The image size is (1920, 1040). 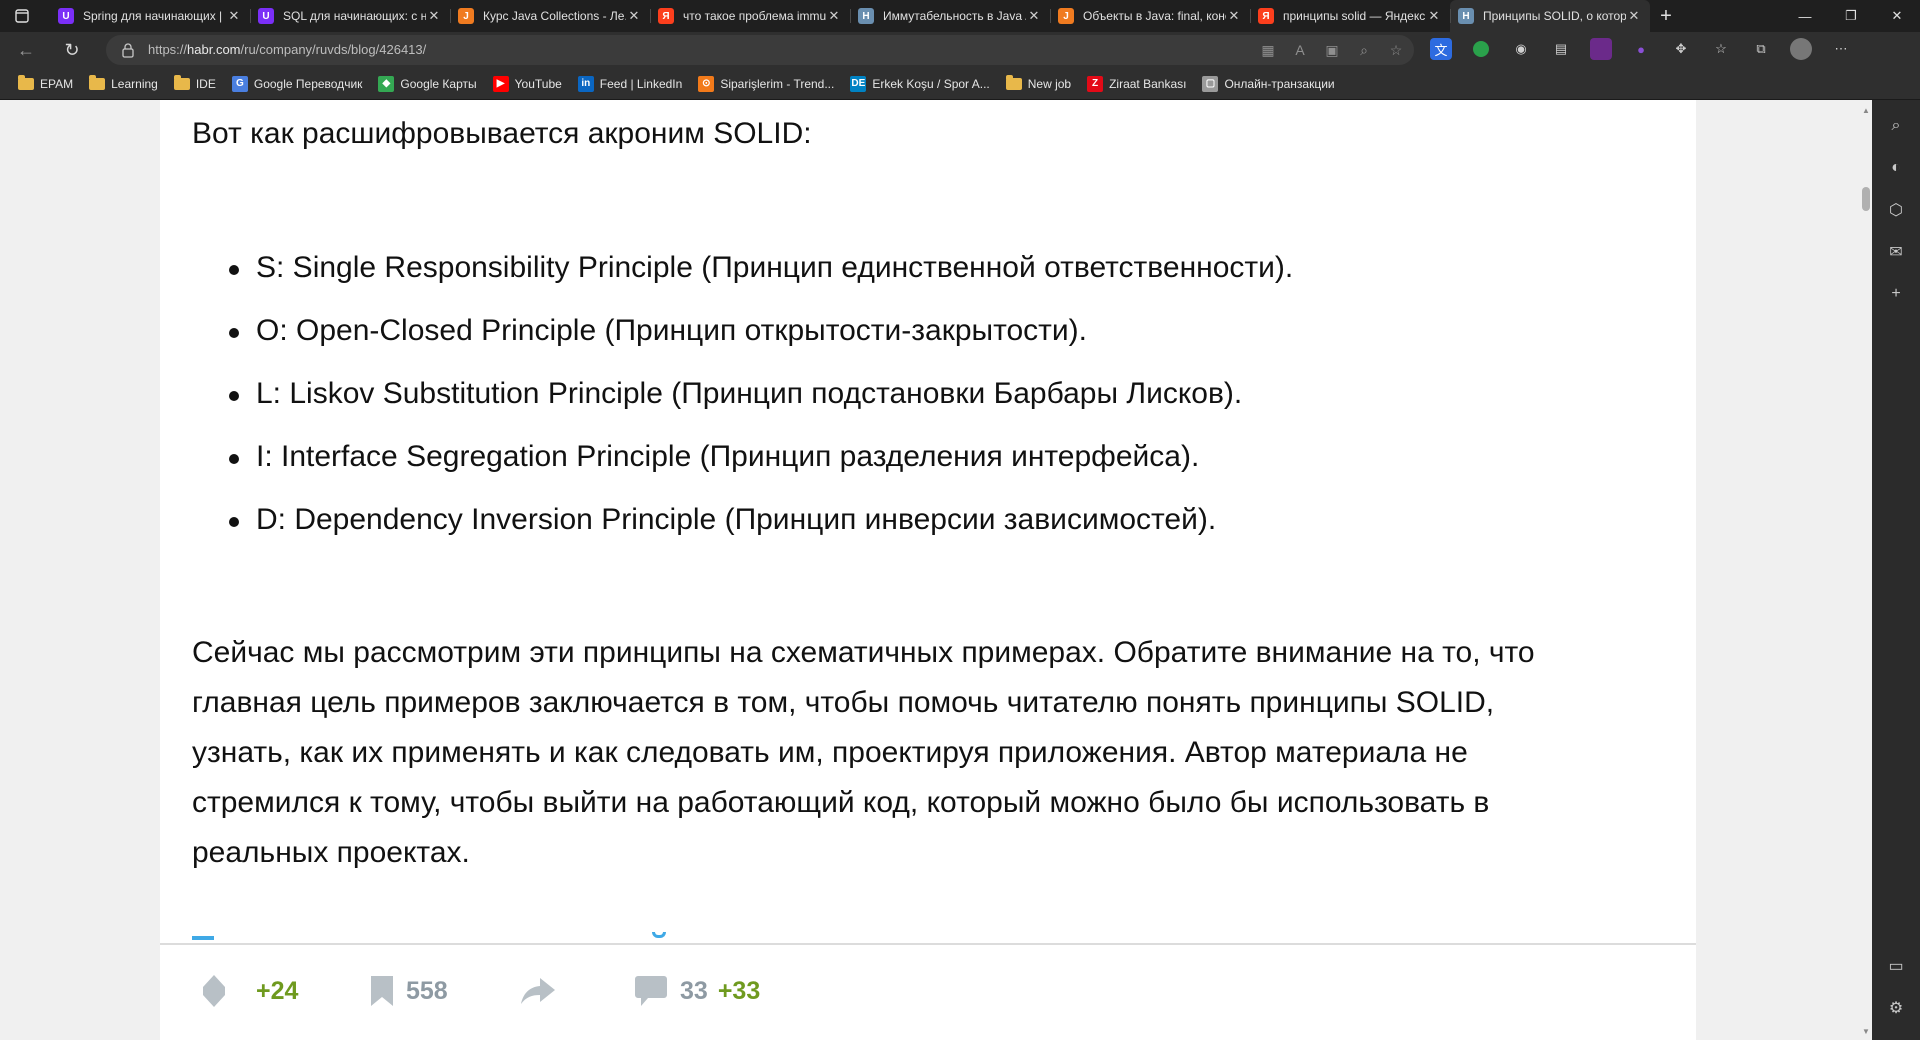 I want to click on share-arrow-icon, so click(x=538, y=991).